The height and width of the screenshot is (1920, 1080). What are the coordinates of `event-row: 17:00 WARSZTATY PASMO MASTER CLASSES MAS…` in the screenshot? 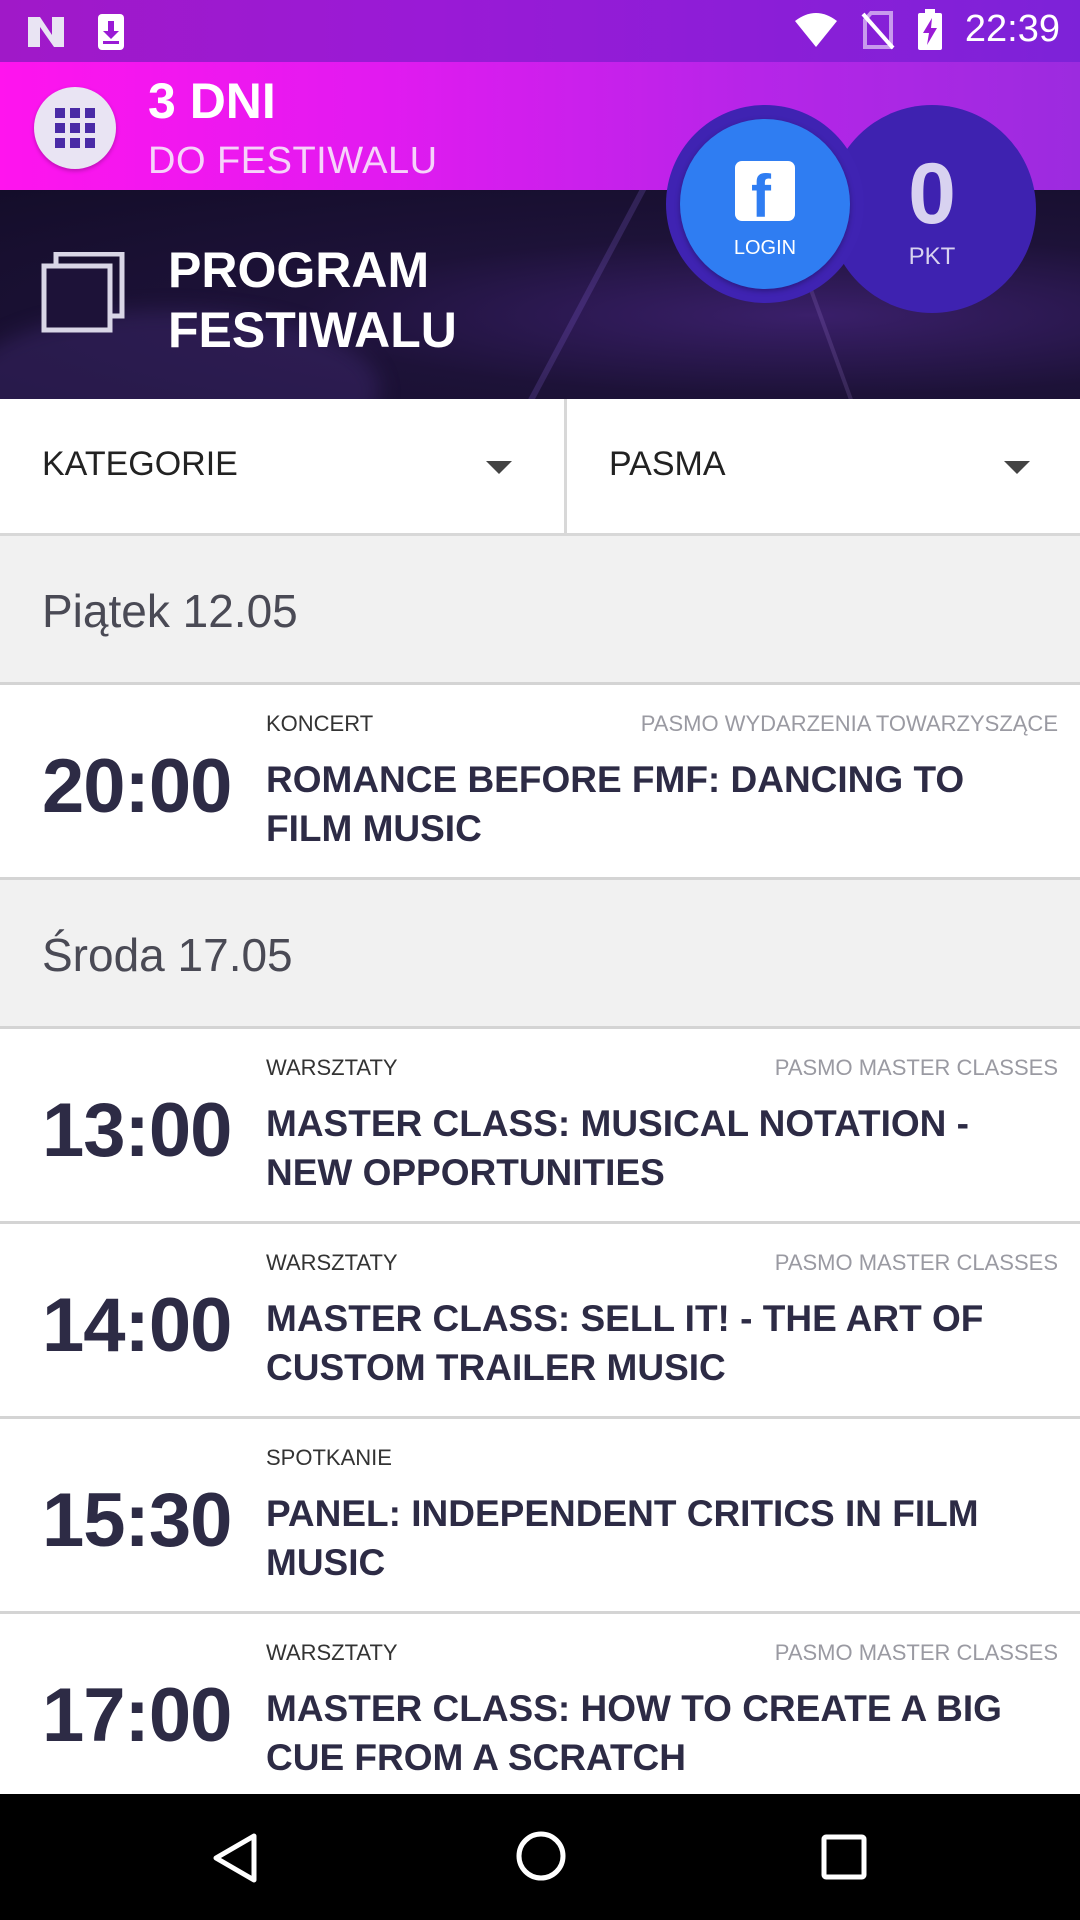 It's located at (540, 1710).